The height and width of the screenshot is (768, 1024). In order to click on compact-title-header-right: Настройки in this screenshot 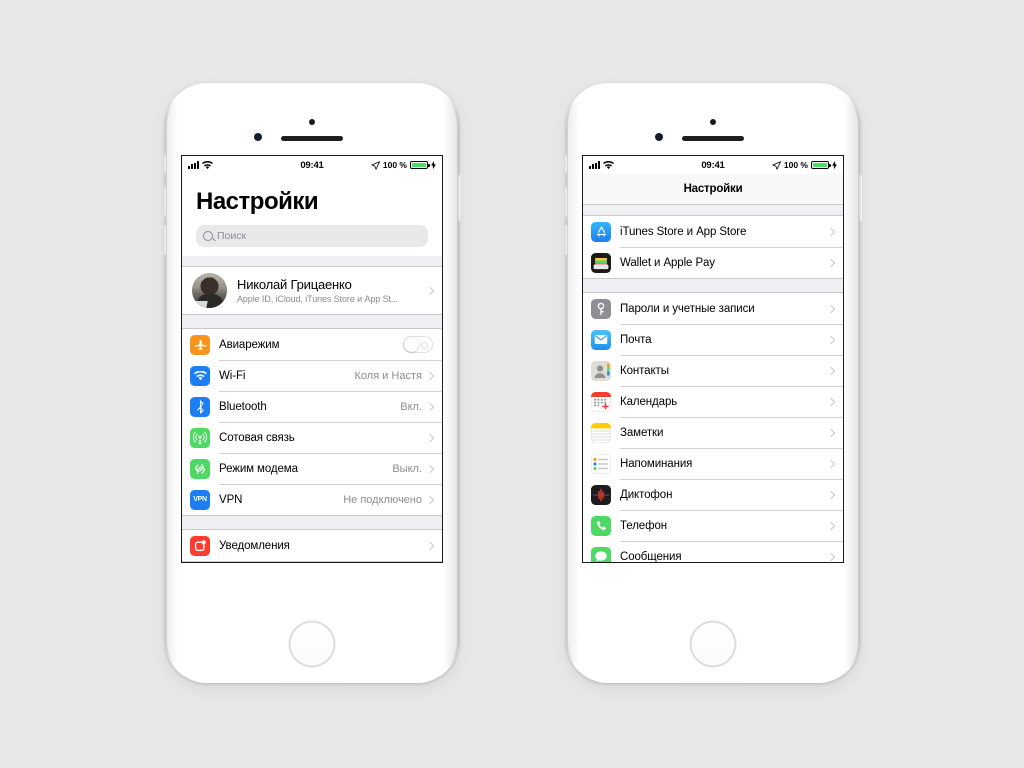, I will do `click(713, 189)`.